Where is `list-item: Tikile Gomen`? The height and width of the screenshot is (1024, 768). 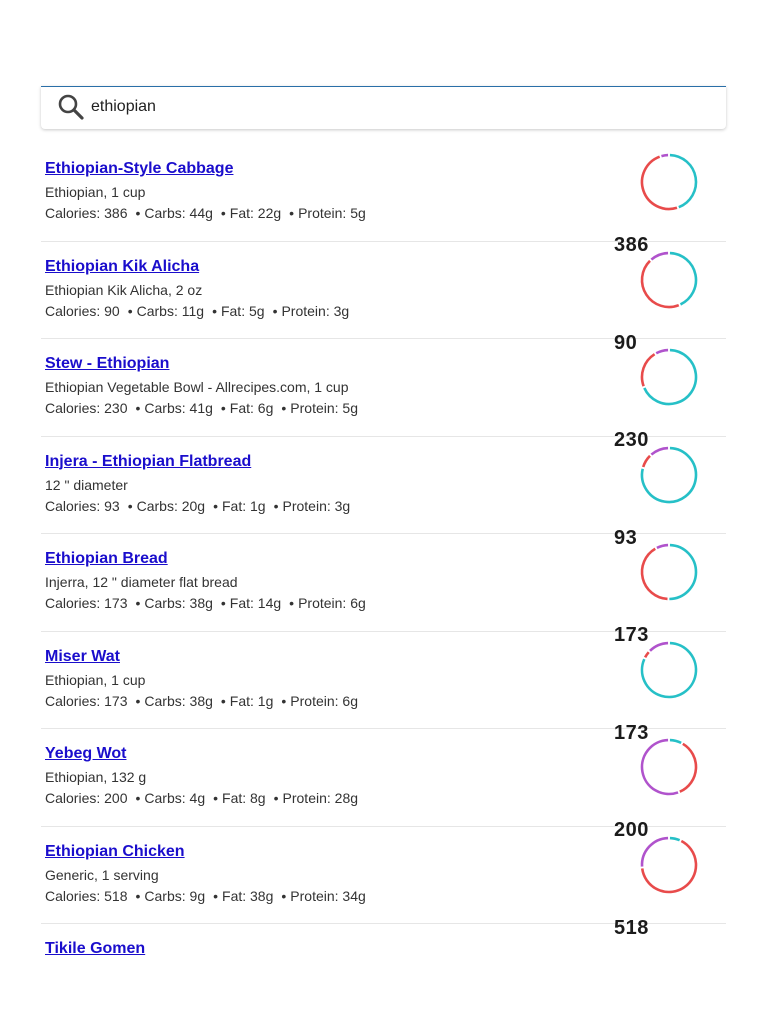
list-item: Tikile Gomen is located at coordinates (383, 973).